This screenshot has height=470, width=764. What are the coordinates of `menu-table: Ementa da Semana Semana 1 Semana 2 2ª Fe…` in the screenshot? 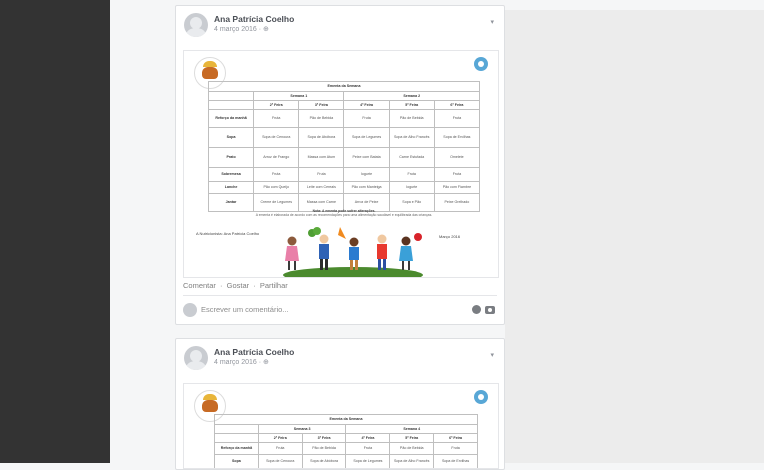 It's located at (344, 146).